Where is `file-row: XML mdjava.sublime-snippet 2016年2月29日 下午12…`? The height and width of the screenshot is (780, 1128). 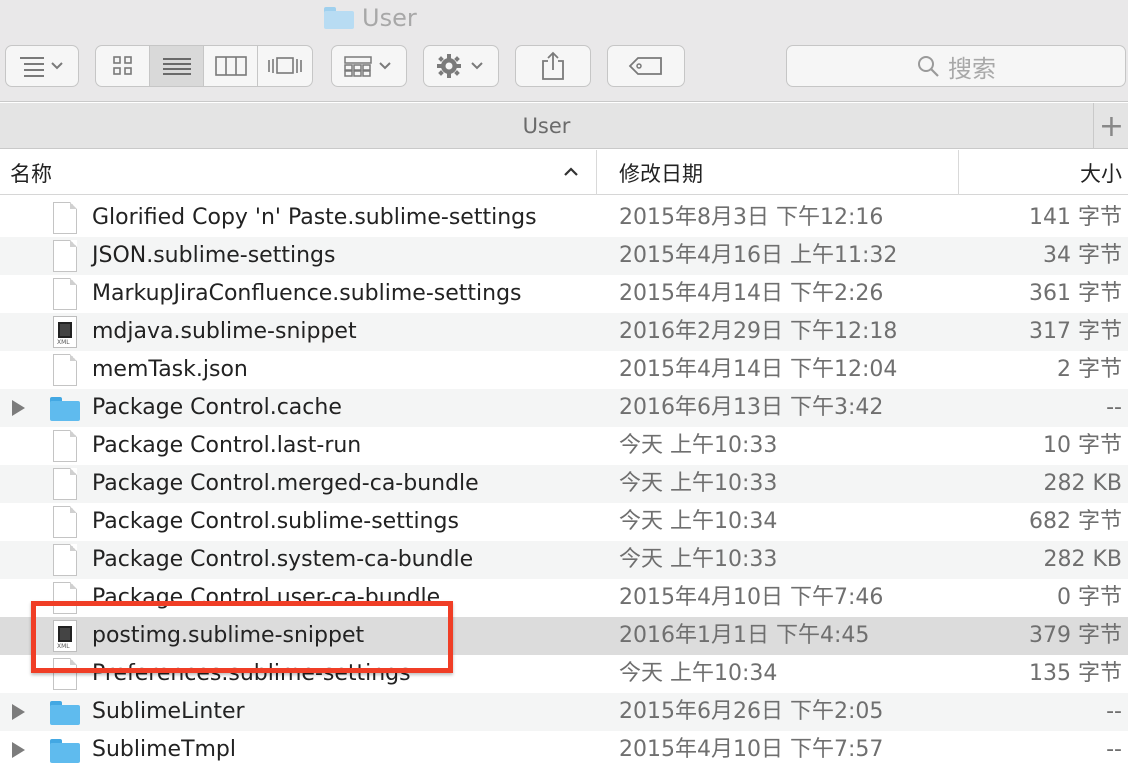 file-row: XML mdjava.sublime-snippet 2016年2月29日 下午12… is located at coordinates (564, 332).